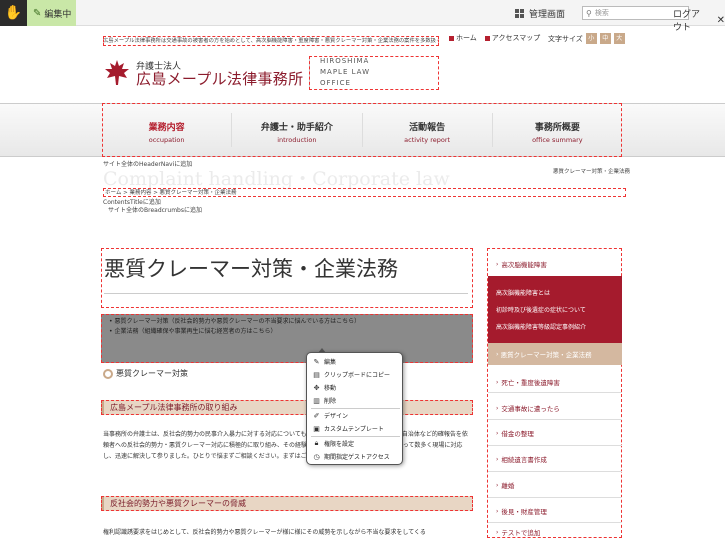  Describe the element at coordinates (335, 83) in the screenshot. I see `brand-en-line: OFFICE` at that location.